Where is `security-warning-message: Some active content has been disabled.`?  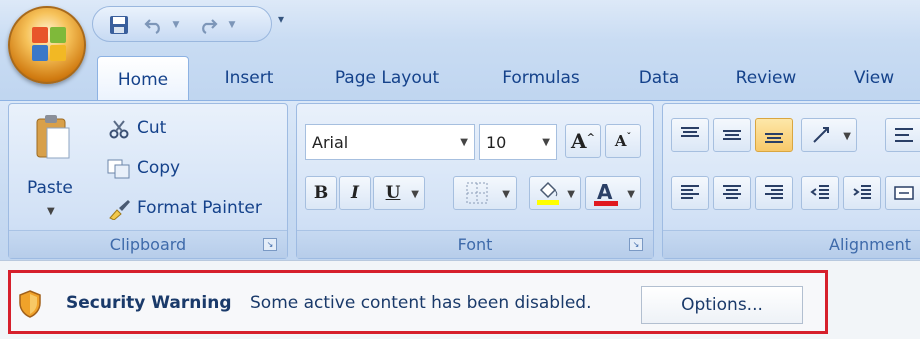 security-warning-message: Some active content has been disabled. is located at coordinates (421, 303).